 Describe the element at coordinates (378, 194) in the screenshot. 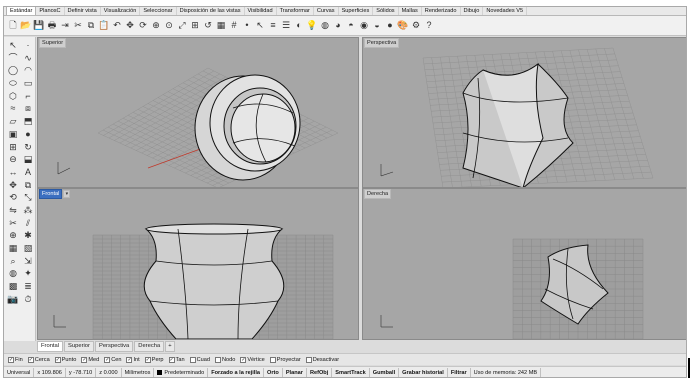

I see `viewport-title: Derecha` at that location.